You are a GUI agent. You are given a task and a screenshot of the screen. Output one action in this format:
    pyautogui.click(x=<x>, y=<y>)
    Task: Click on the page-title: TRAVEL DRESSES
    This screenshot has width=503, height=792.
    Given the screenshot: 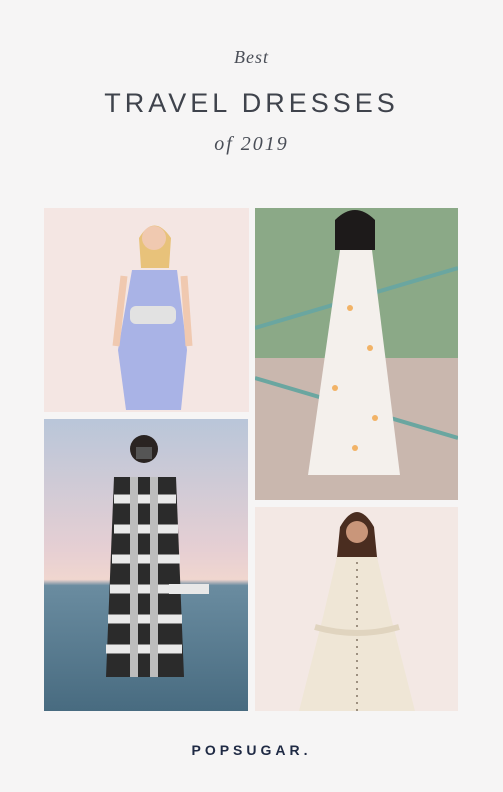 What is the action you would take?
    pyautogui.click(x=251, y=103)
    